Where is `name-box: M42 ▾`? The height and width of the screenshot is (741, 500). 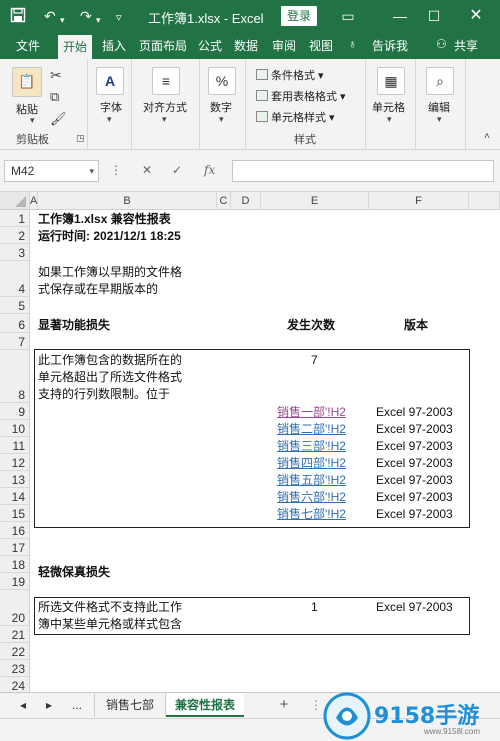
name-box: M42 ▾ is located at coordinates (51, 171).